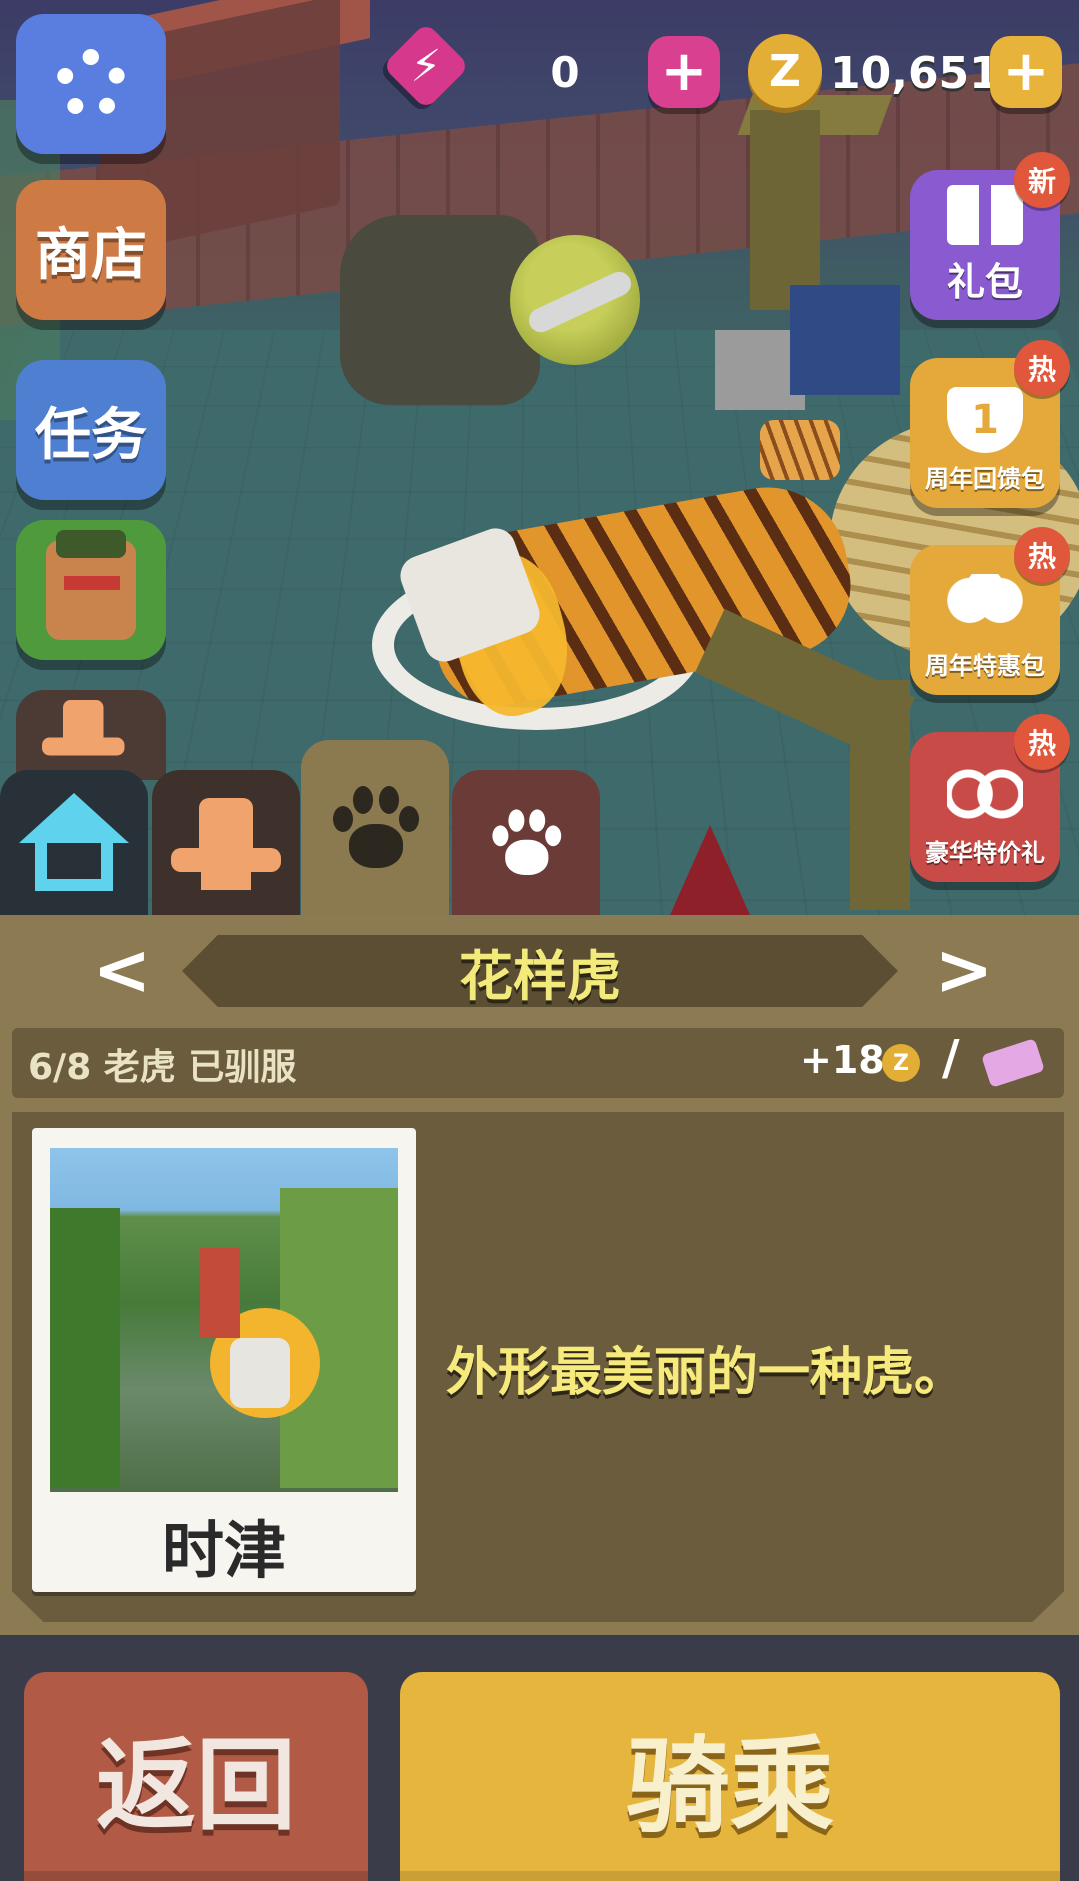 The height and width of the screenshot is (1881, 1079). I want to click on tamed-count: 6/8 老虎 已驯服, so click(162, 1067).